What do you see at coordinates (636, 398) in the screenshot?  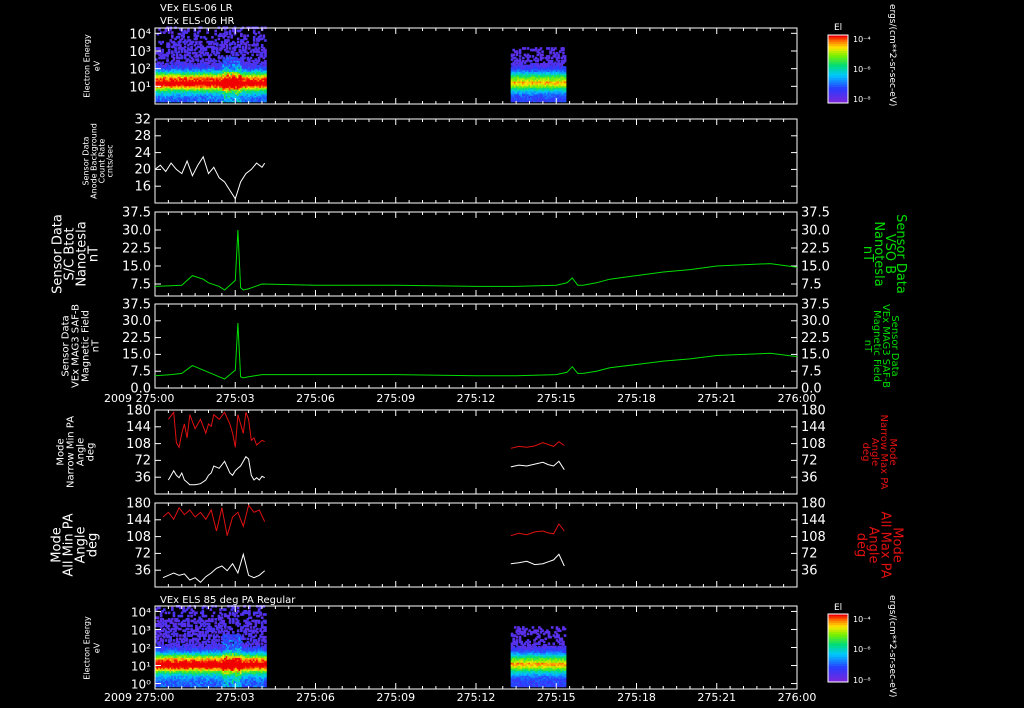 I see `time-label-top: 275:18` at bounding box center [636, 398].